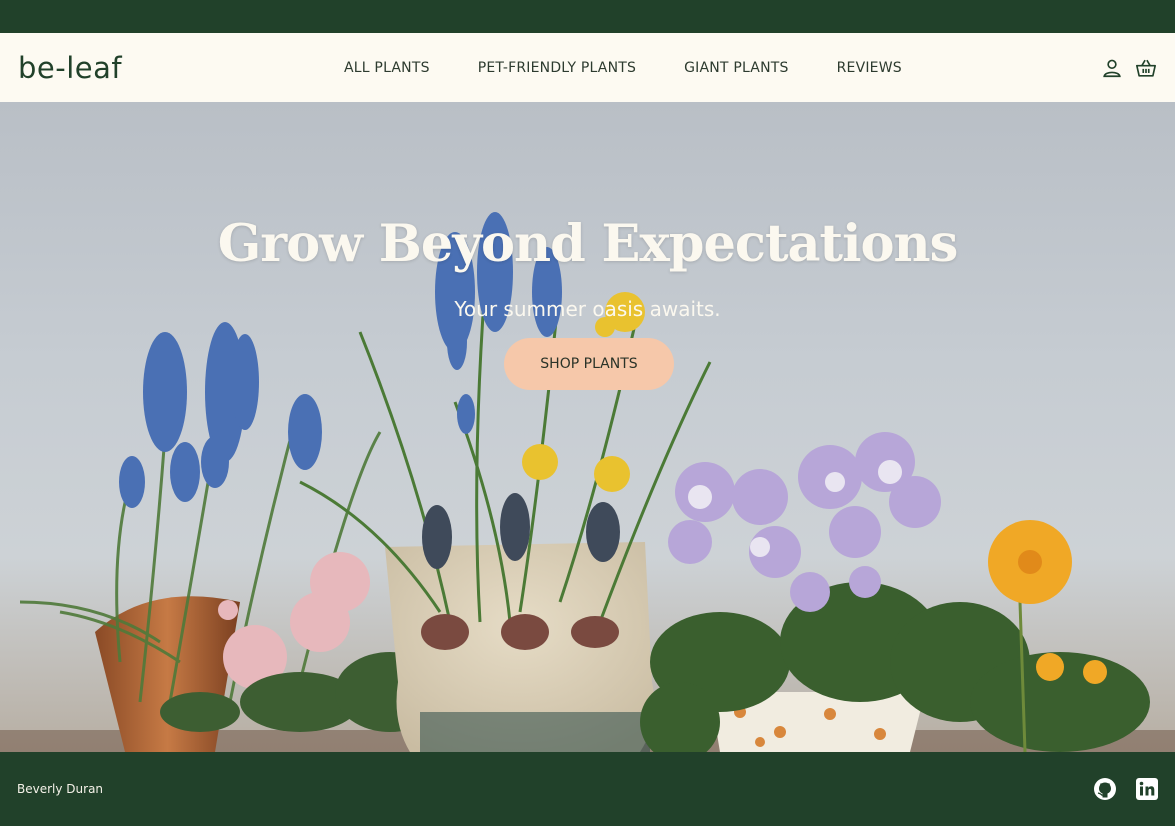 The height and width of the screenshot is (826, 1175). What do you see at coordinates (589, 364) in the screenshot?
I see `shop-plants-button: SHOP PLANTS` at bounding box center [589, 364].